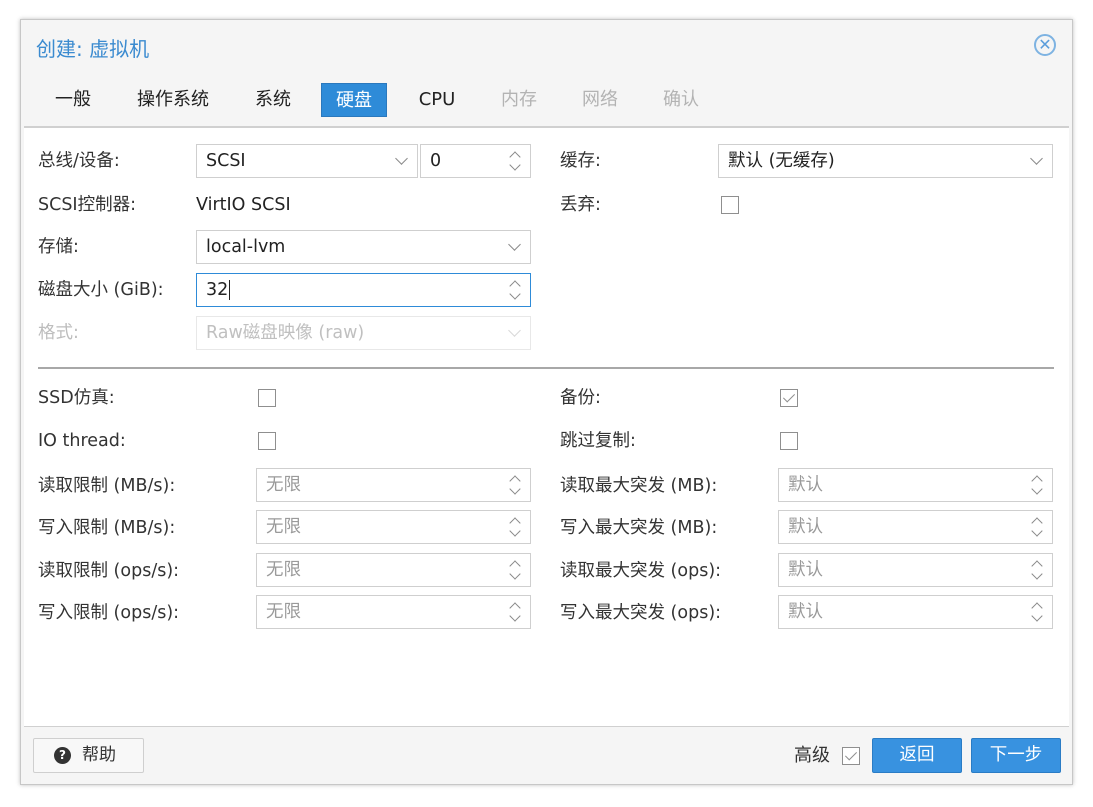 The width and height of the screenshot is (1093, 807). Describe the element at coordinates (354, 100) in the screenshot. I see `tab-disk: 硬盘` at that location.